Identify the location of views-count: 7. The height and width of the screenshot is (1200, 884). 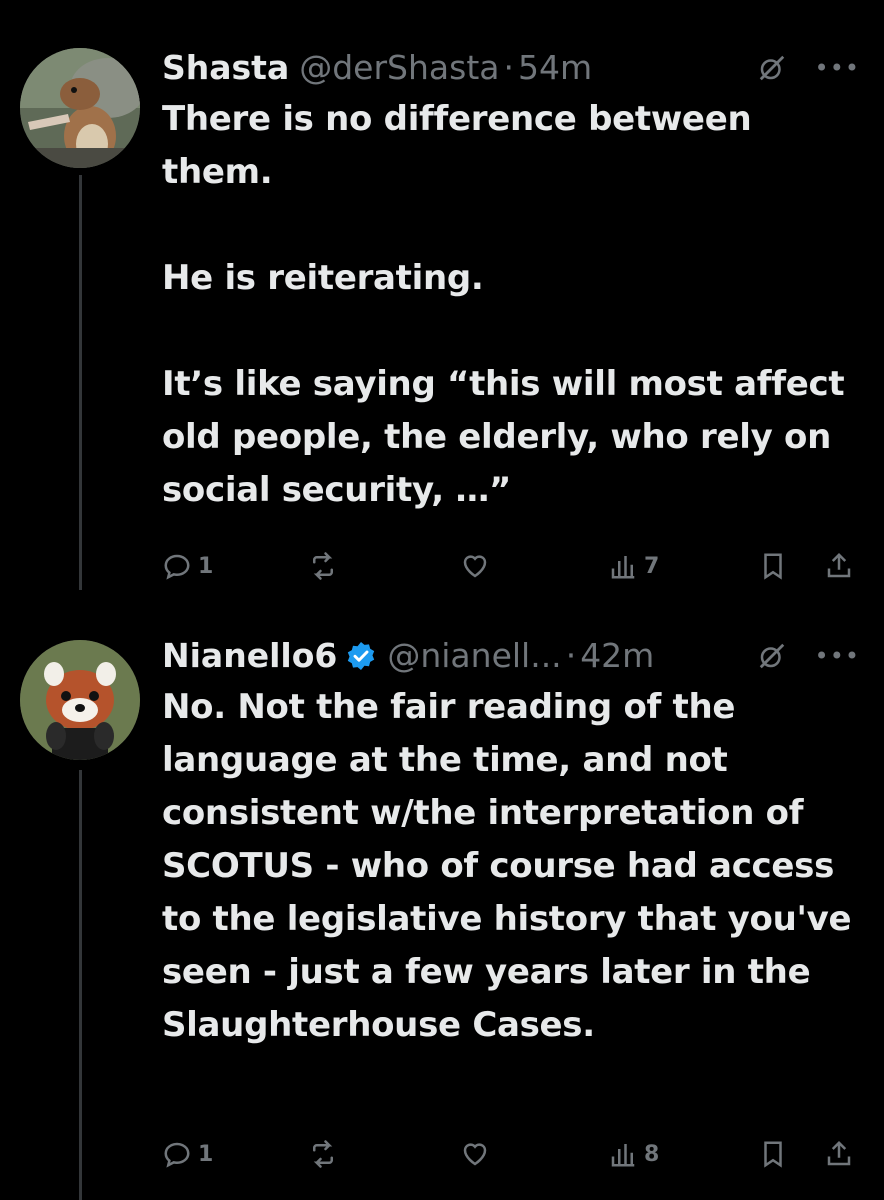
(652, 566).